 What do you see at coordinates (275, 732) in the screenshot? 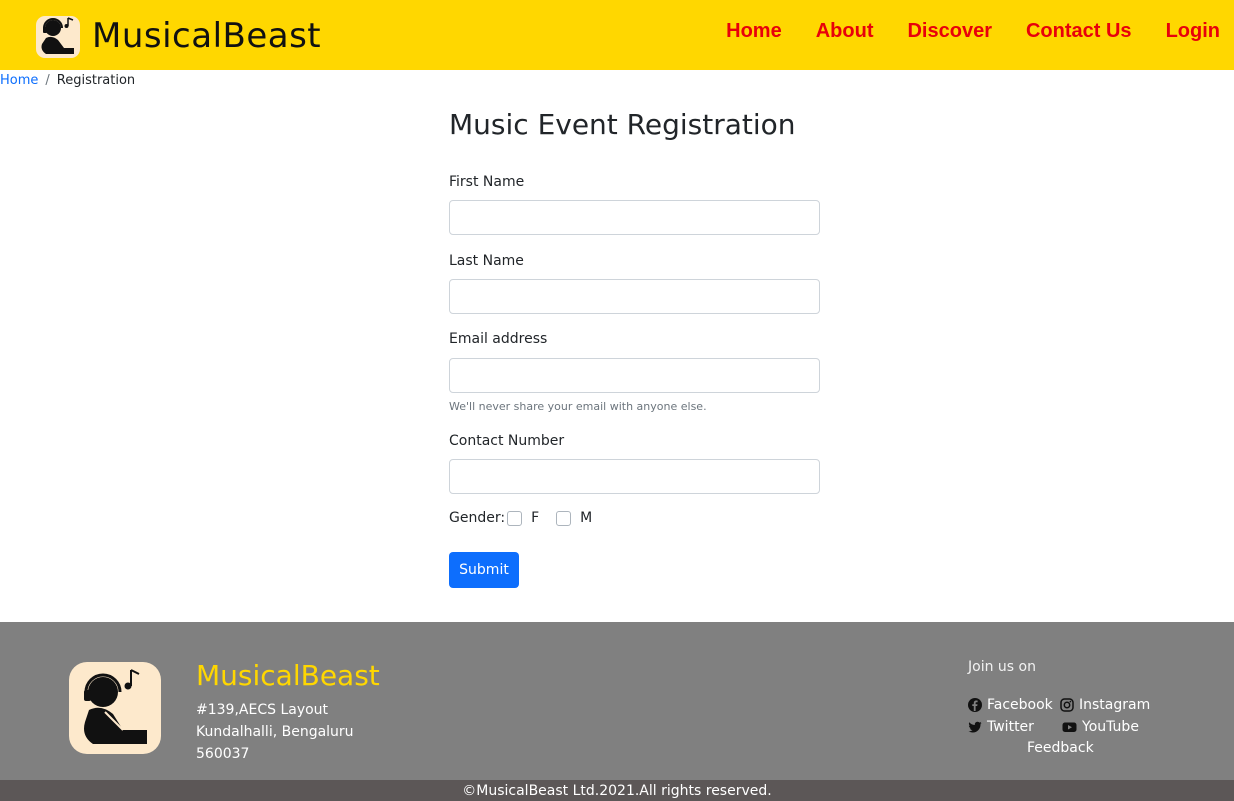
I see `address-line: Kundalhalli, Bengaluru` at bounding box center [275, 732].